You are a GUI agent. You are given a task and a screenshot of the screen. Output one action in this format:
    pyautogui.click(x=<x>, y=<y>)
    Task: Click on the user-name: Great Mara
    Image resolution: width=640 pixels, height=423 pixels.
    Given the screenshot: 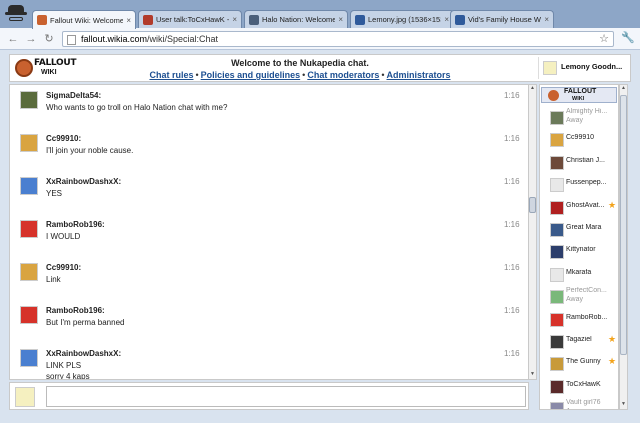 What is the action you would take?
    pyautogui.click(x=584, y=227)
    